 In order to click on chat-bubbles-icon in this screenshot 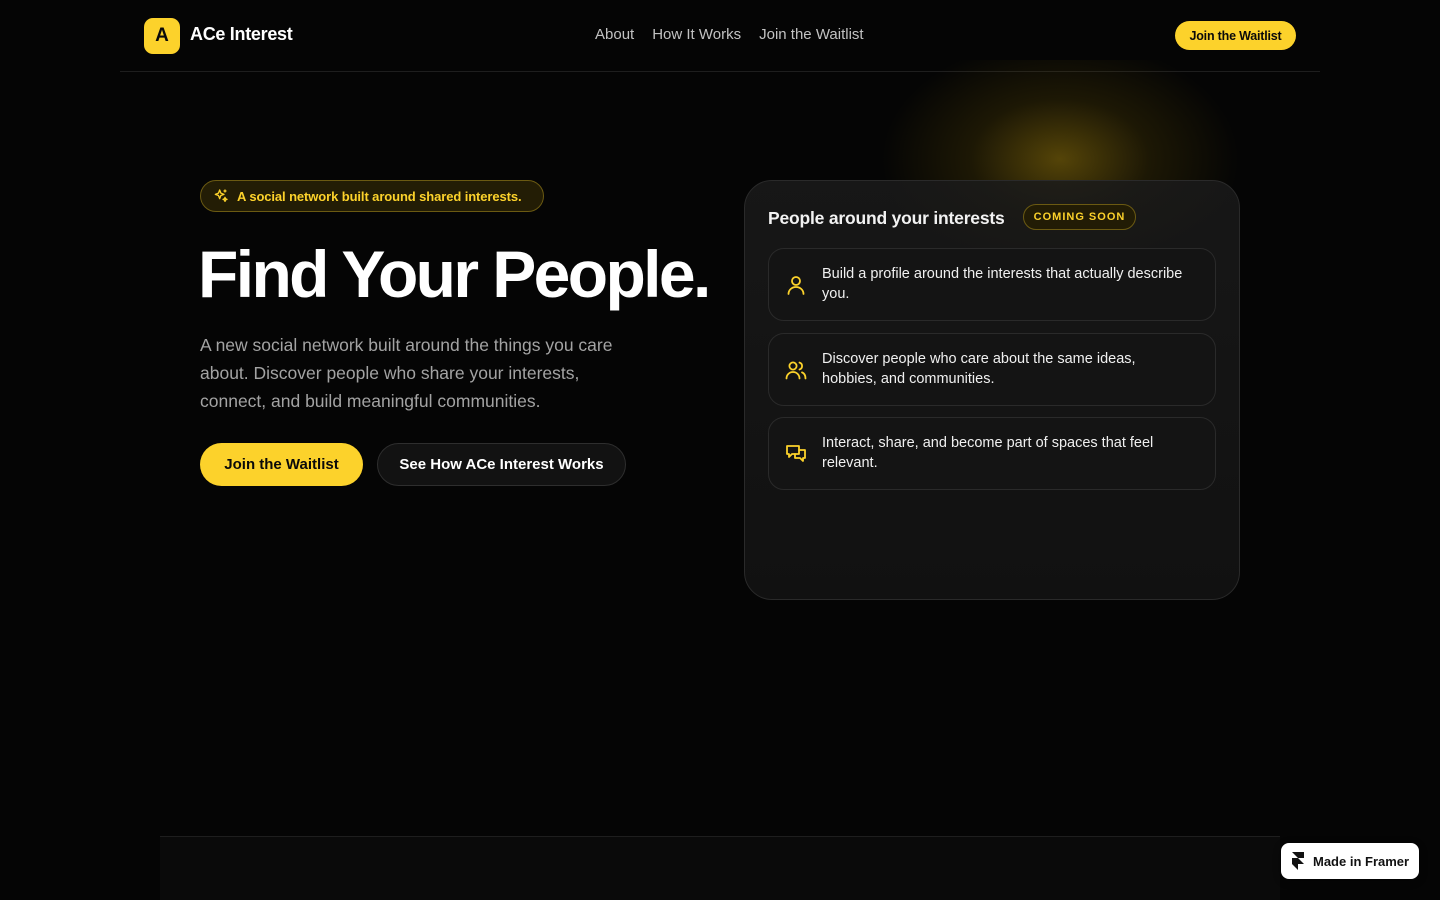, I will do `click(796, 453)`.